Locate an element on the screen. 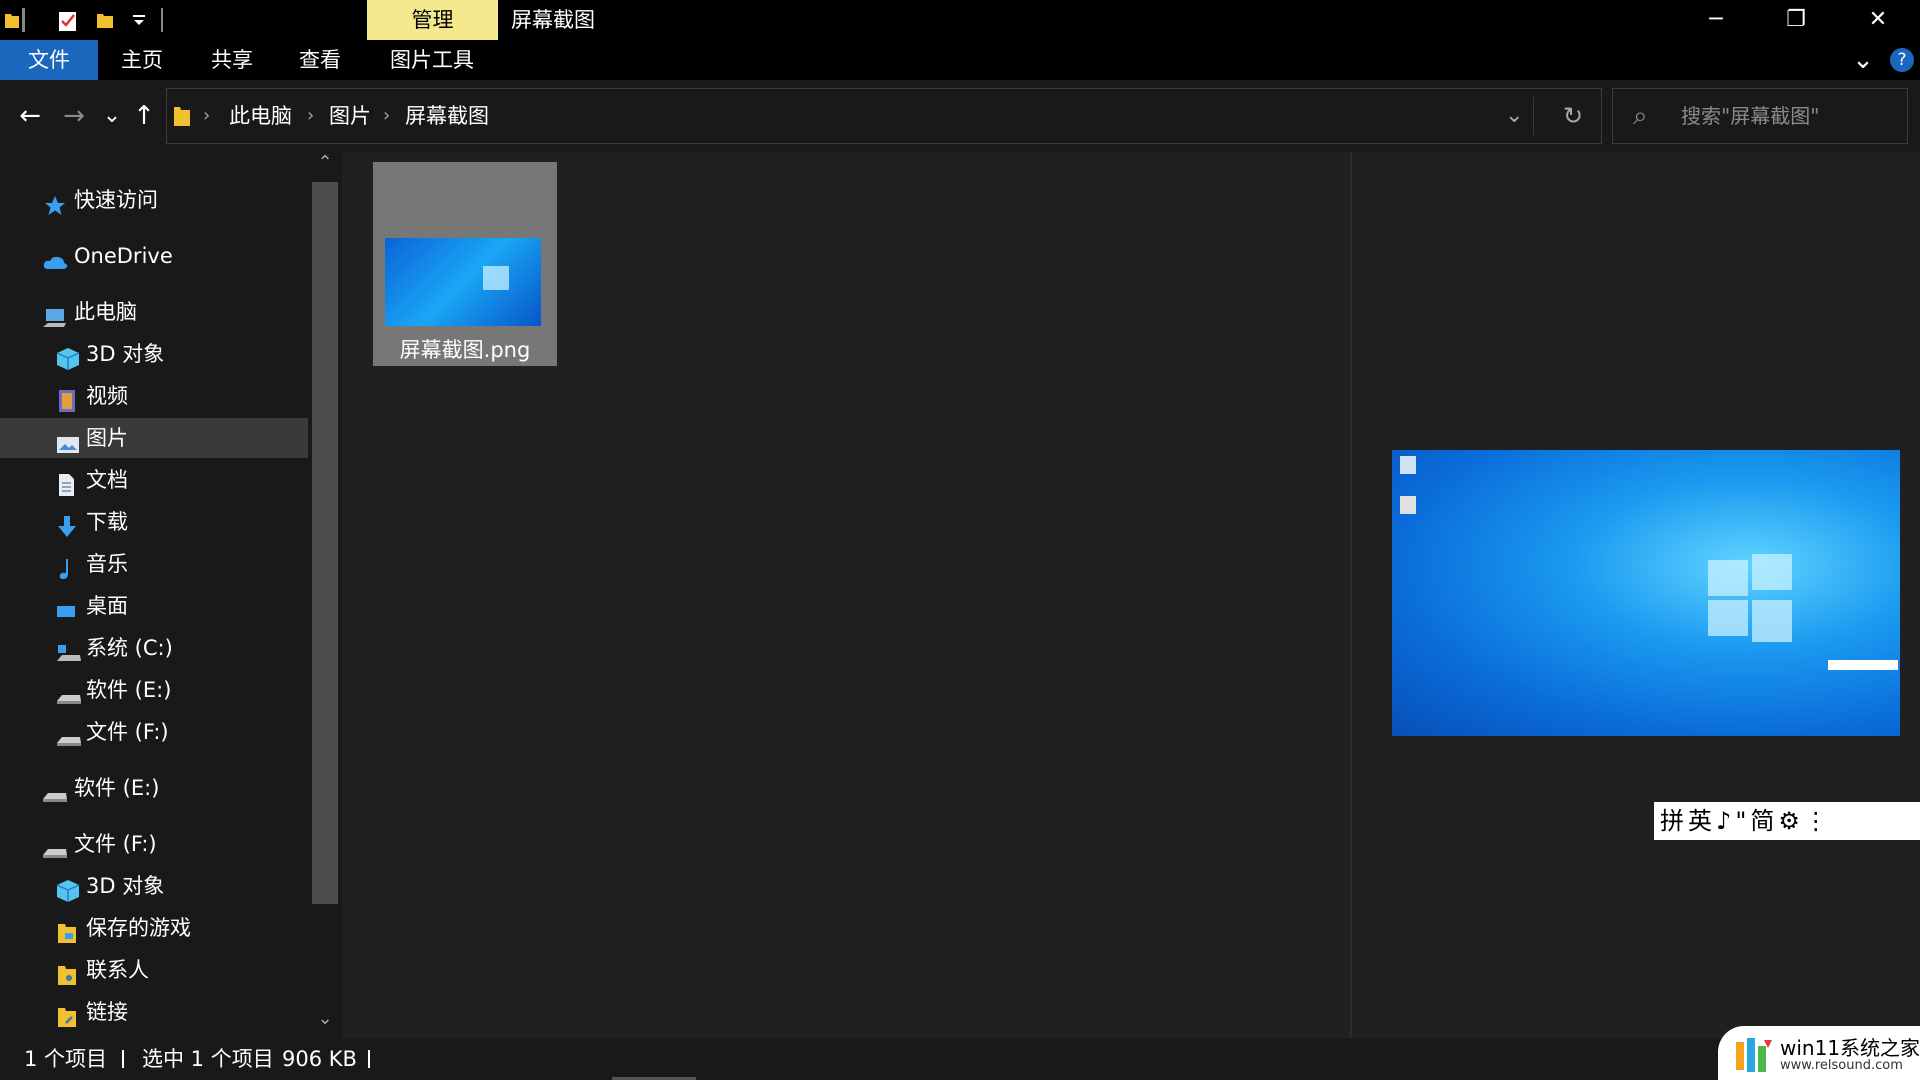 The image size is (1920, 1080). properties-icon is located at coordinates (67, 20).